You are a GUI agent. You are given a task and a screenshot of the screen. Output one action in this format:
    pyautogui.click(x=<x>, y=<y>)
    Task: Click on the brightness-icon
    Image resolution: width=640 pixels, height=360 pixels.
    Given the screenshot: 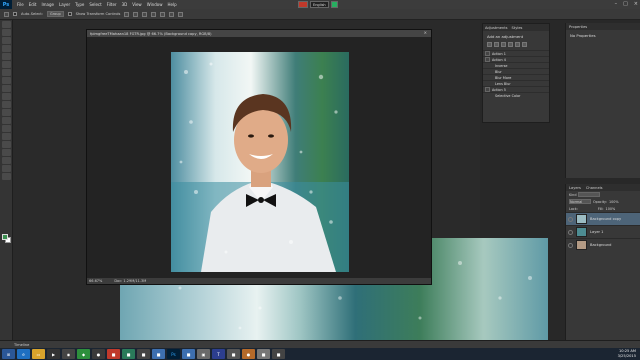 What is the action you would take?
    pyautogui.click(x=489, y=44)
    